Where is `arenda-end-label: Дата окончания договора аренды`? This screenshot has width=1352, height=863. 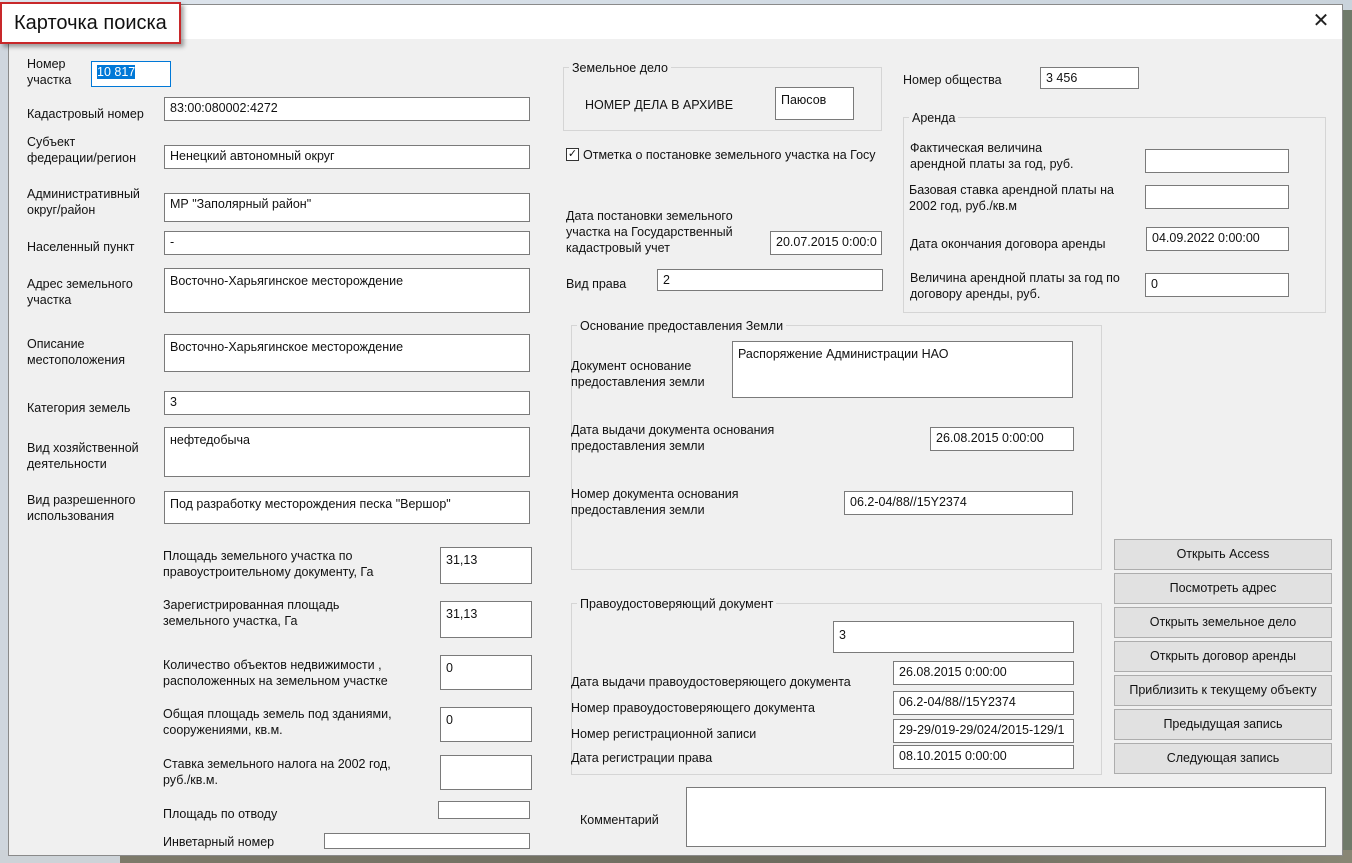
arenda-end-label: Дата окончания договора аренды is located at coordinates (1008, 244).